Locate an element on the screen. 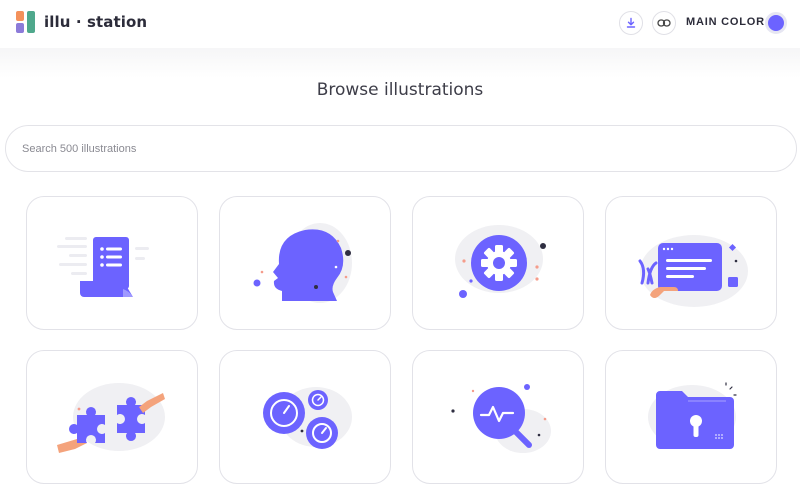 The image size is (800, 496). head-profile-illustration is located at coordinates (302, 263).